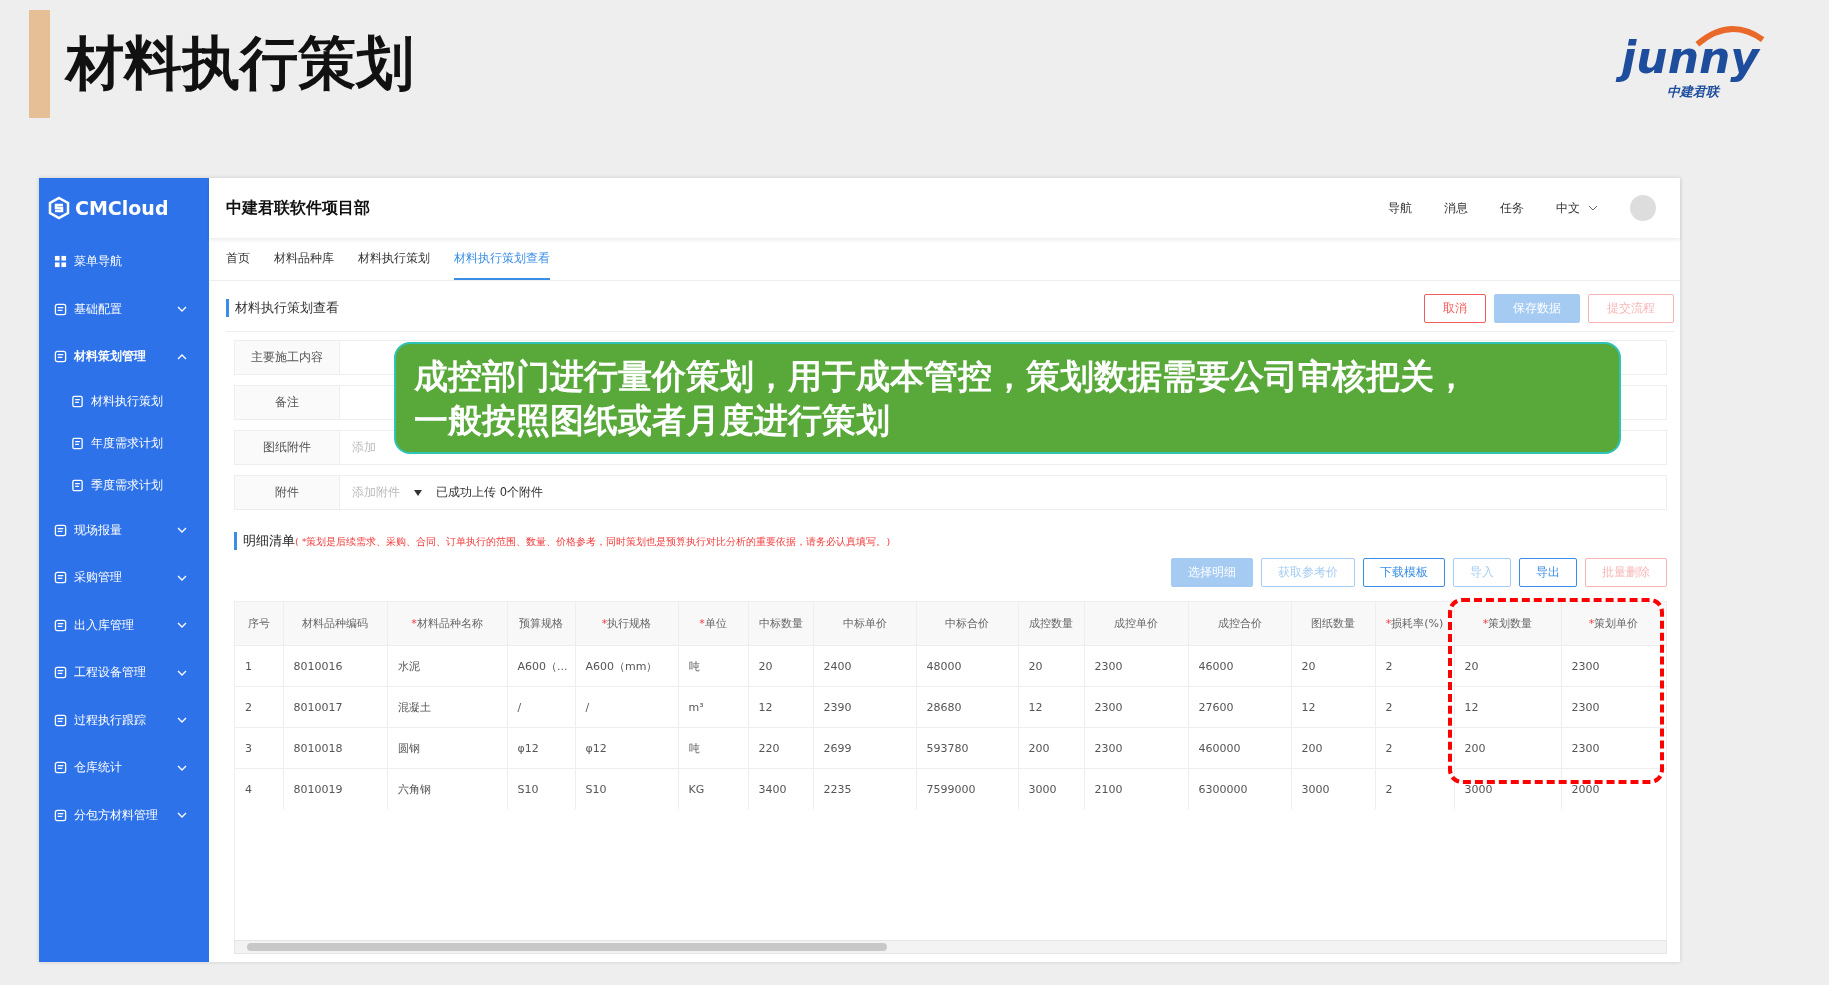  Describe the element at coordinates (335, 748) in the screenshot. I see `table-cell: 8010018` at that location.